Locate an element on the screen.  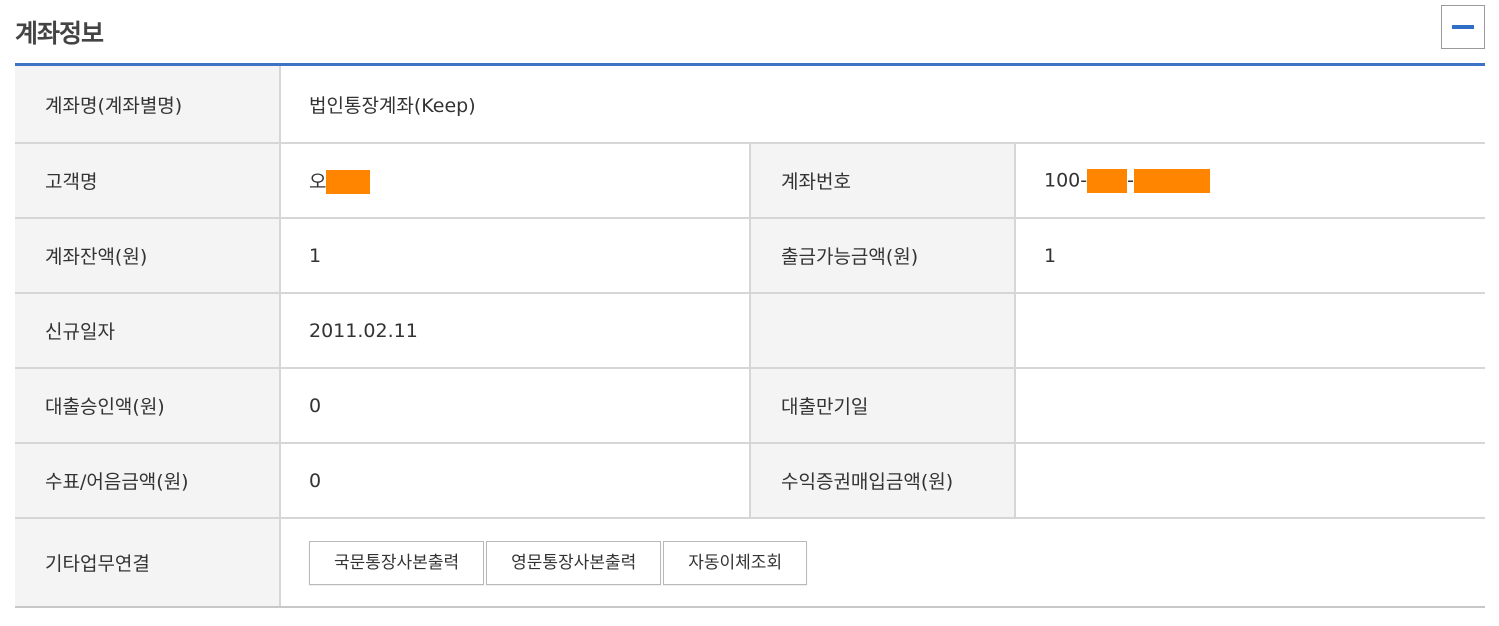
table-row: 계좌명(계좌별명) 법인통장계좌(Keep) is located at coordinates (750, 105).